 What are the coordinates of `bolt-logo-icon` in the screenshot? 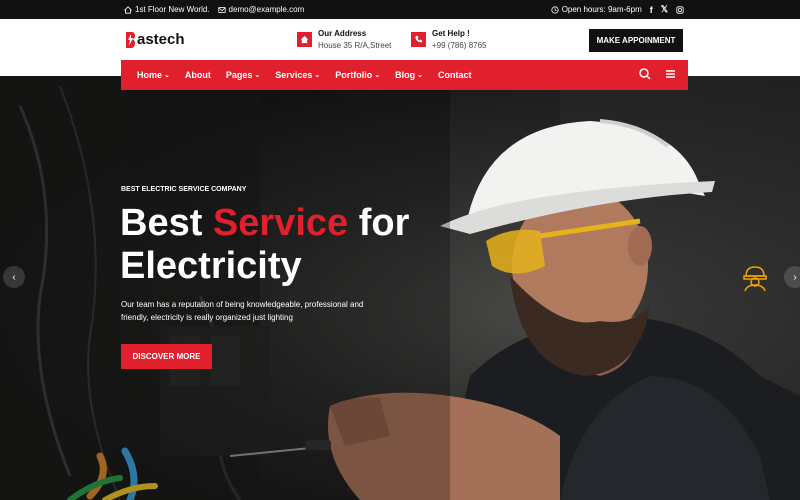 It's located at (130, 39).